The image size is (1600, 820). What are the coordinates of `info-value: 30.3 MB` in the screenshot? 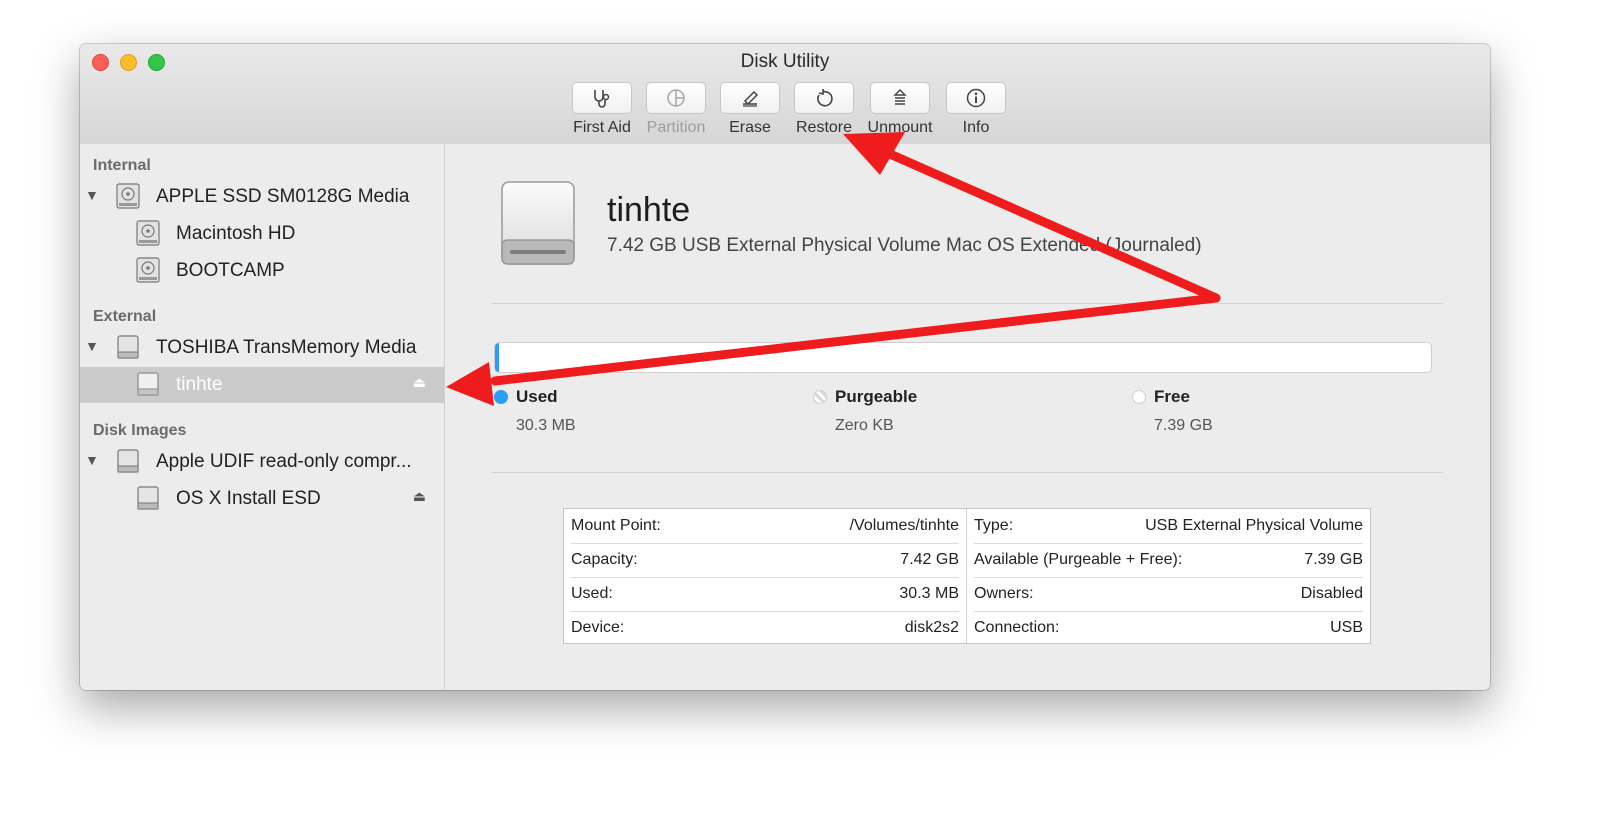 It's located at (929, 593).